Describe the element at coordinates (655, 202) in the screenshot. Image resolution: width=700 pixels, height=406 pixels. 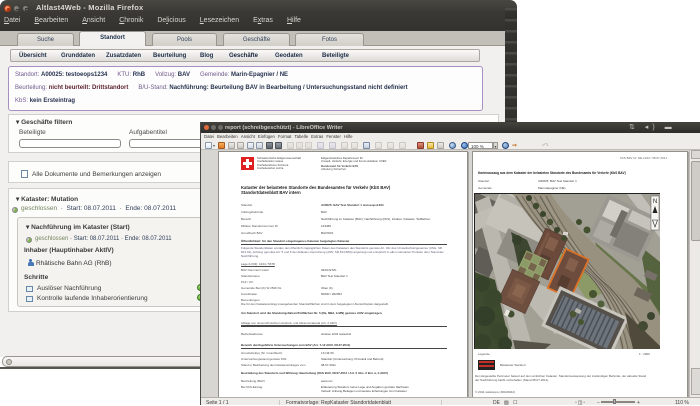
I see `svg-text: N` at that location.